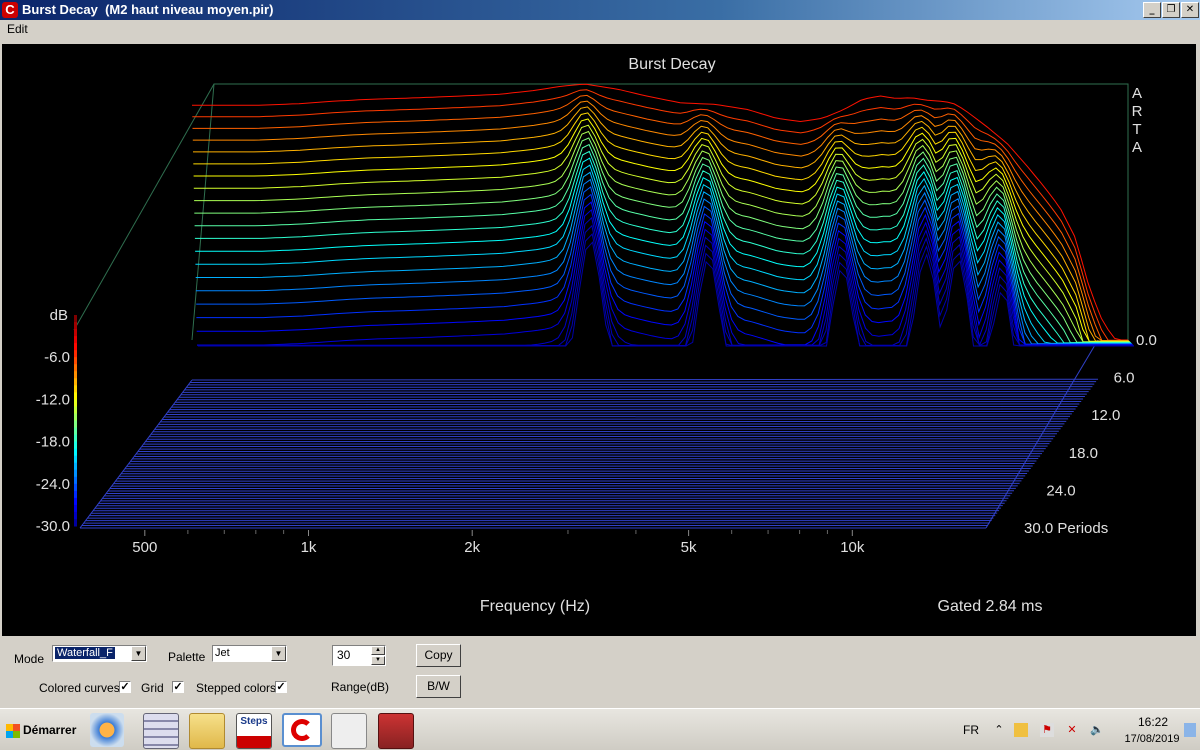  I want to click on grid-checkbox: ✓, so click(178, 687).